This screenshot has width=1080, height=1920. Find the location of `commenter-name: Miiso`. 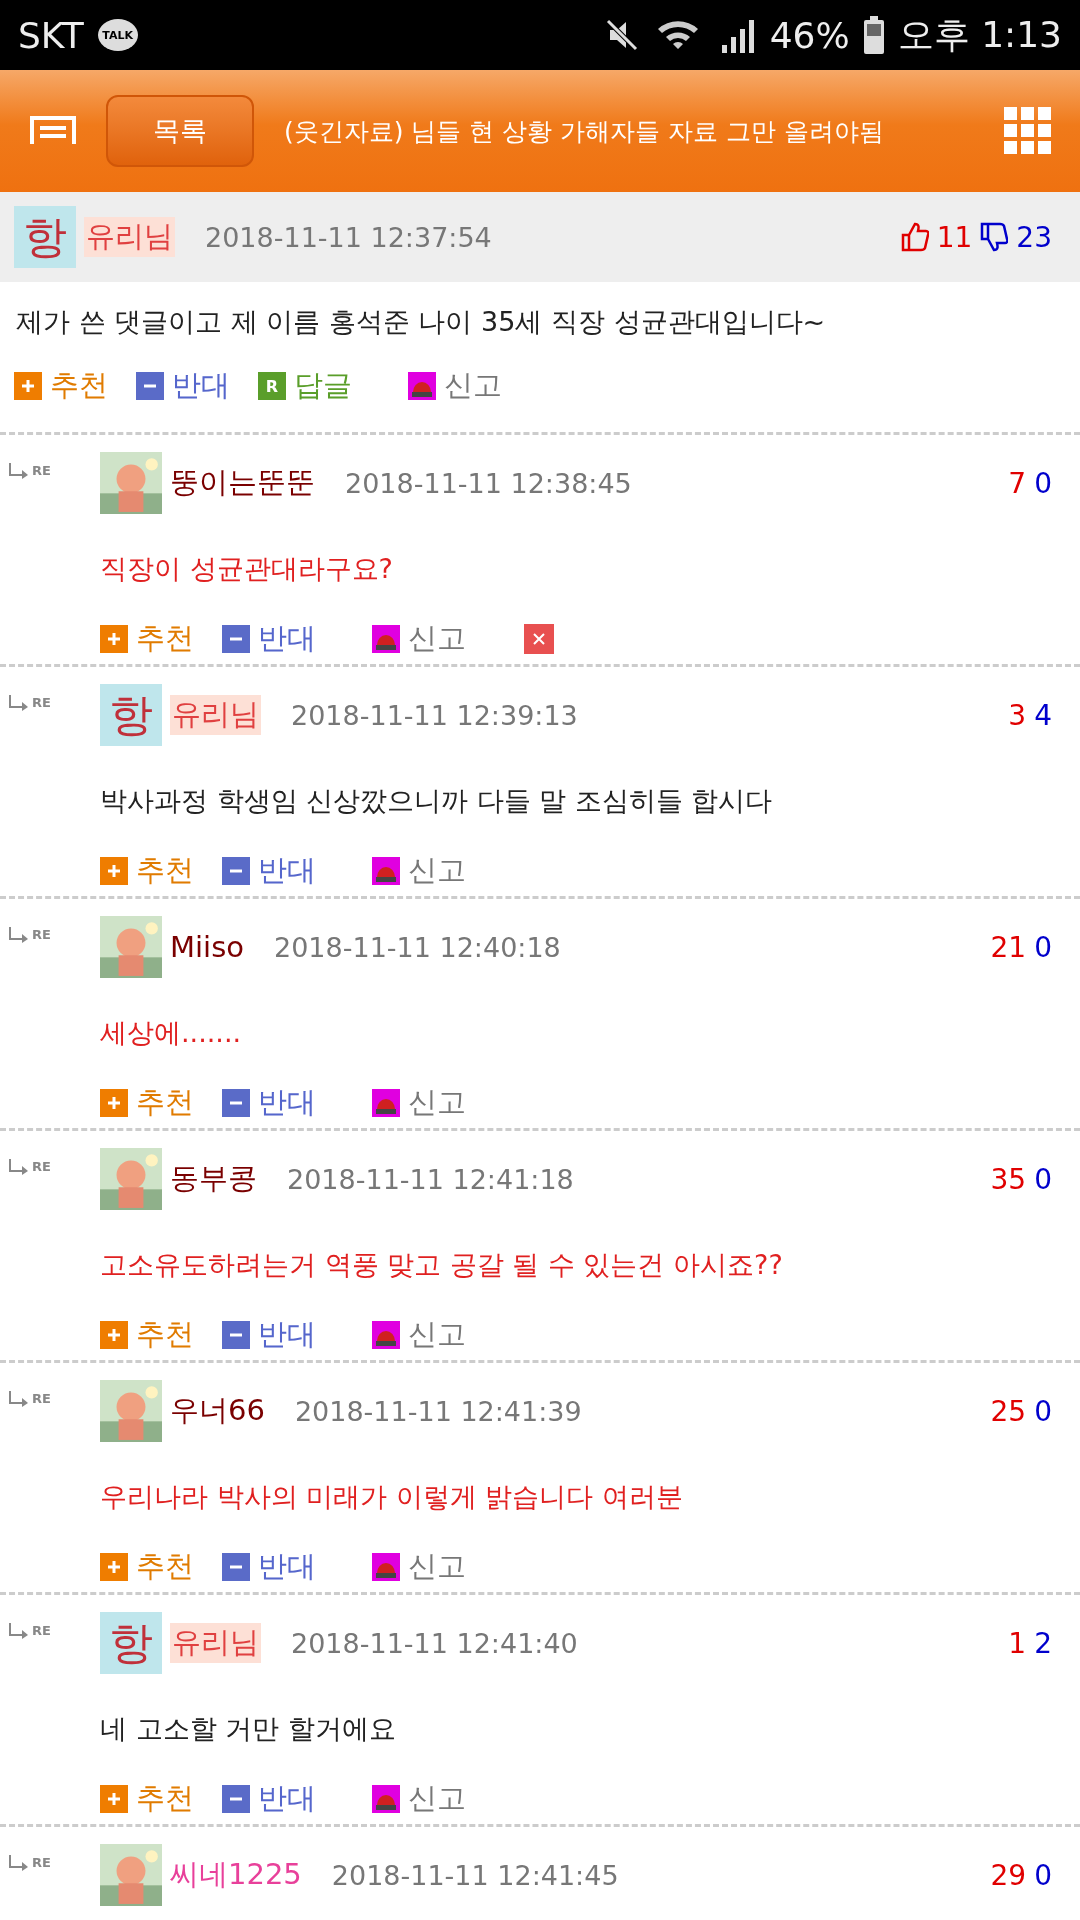

commenter-name: Miiso is located at coordinates (207, 947).